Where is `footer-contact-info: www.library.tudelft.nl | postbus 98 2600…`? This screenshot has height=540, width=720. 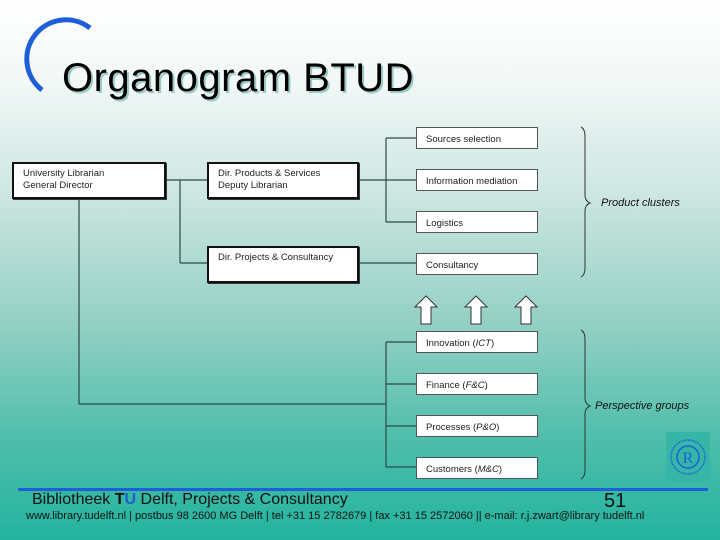
footer-contact-info: www.library.tudelft.nl | postbus 98 2600… is located at coordinates (335, 516).